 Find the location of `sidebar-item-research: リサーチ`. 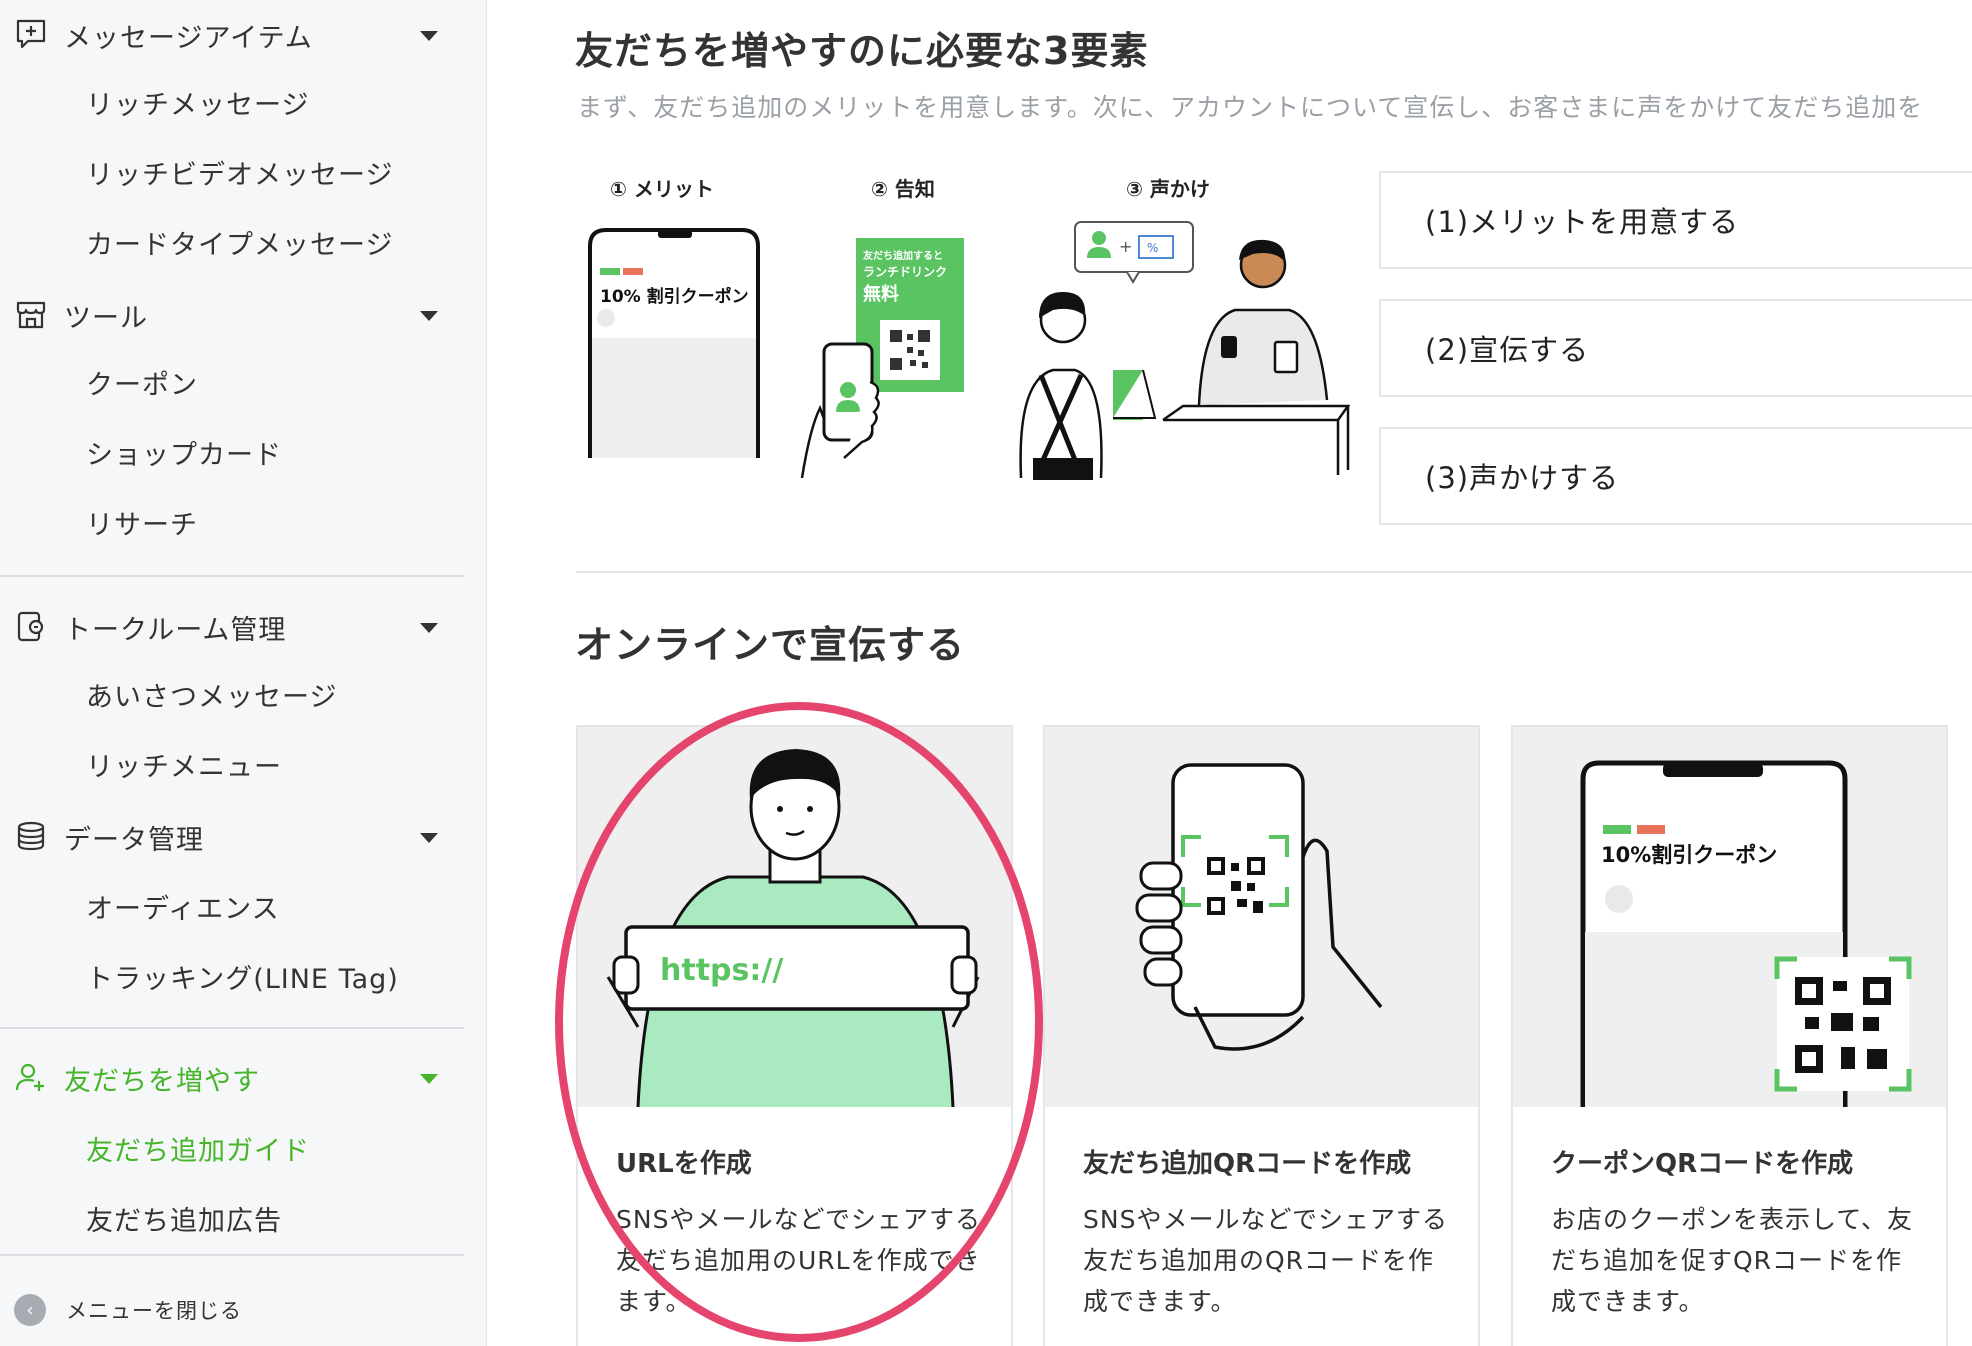

sidebar-item-research: リサーチ is located at coordinates (142, 522).